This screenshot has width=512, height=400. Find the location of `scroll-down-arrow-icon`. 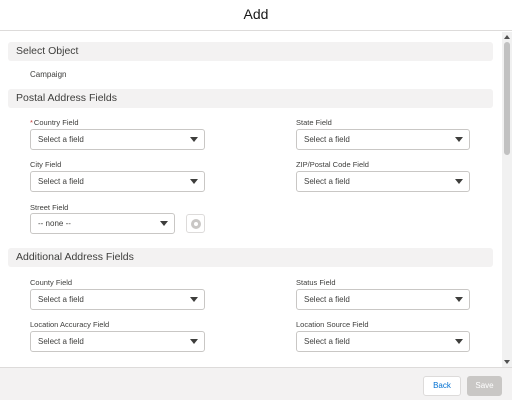

scroll-down-arrow-icon is located at coordinates (507, 362).